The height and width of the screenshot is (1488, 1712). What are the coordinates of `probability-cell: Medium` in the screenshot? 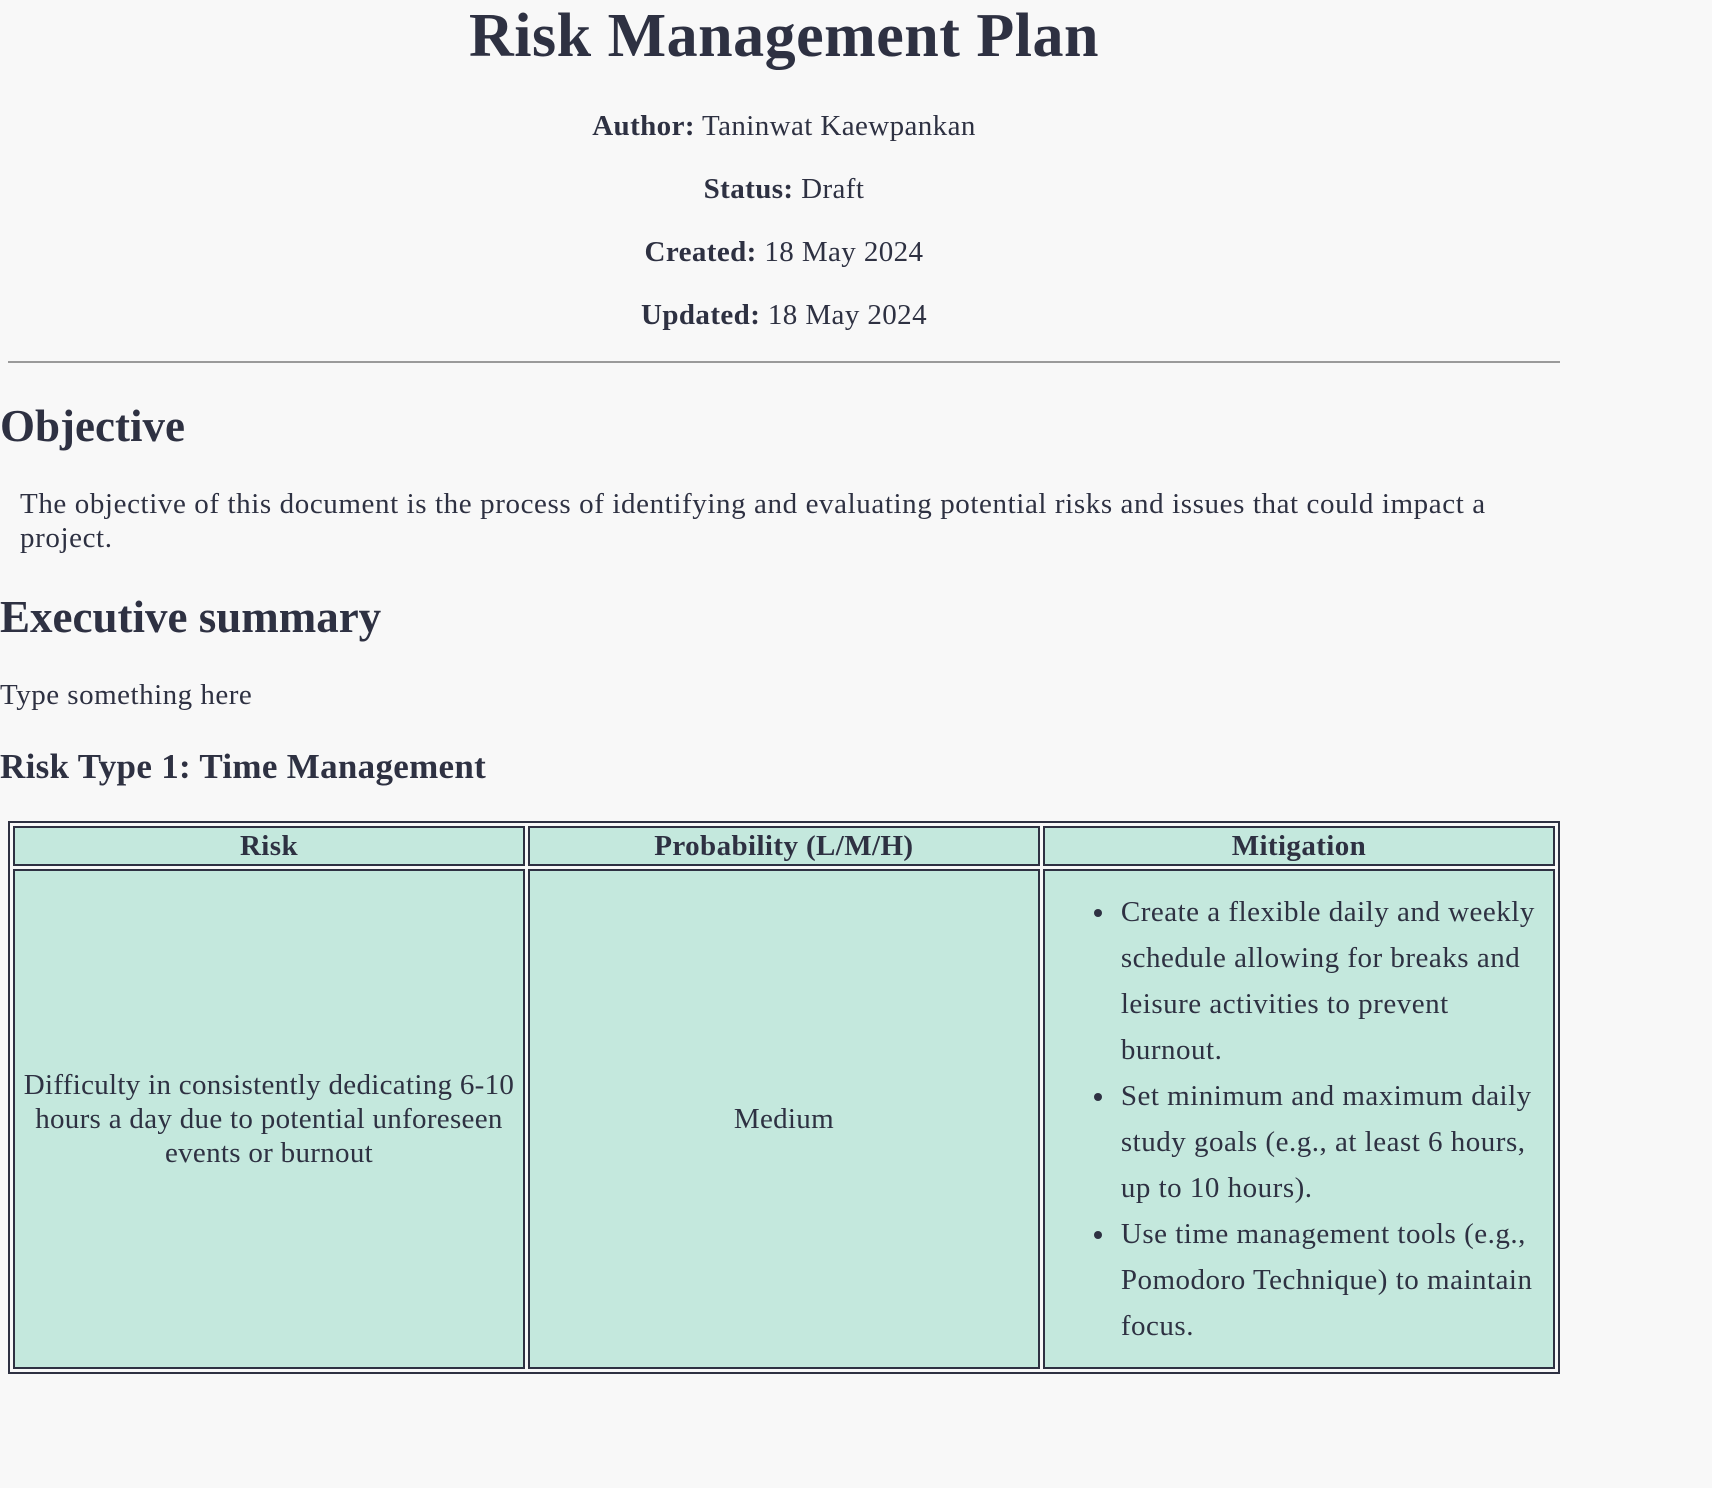 It's located at (783, 1119).